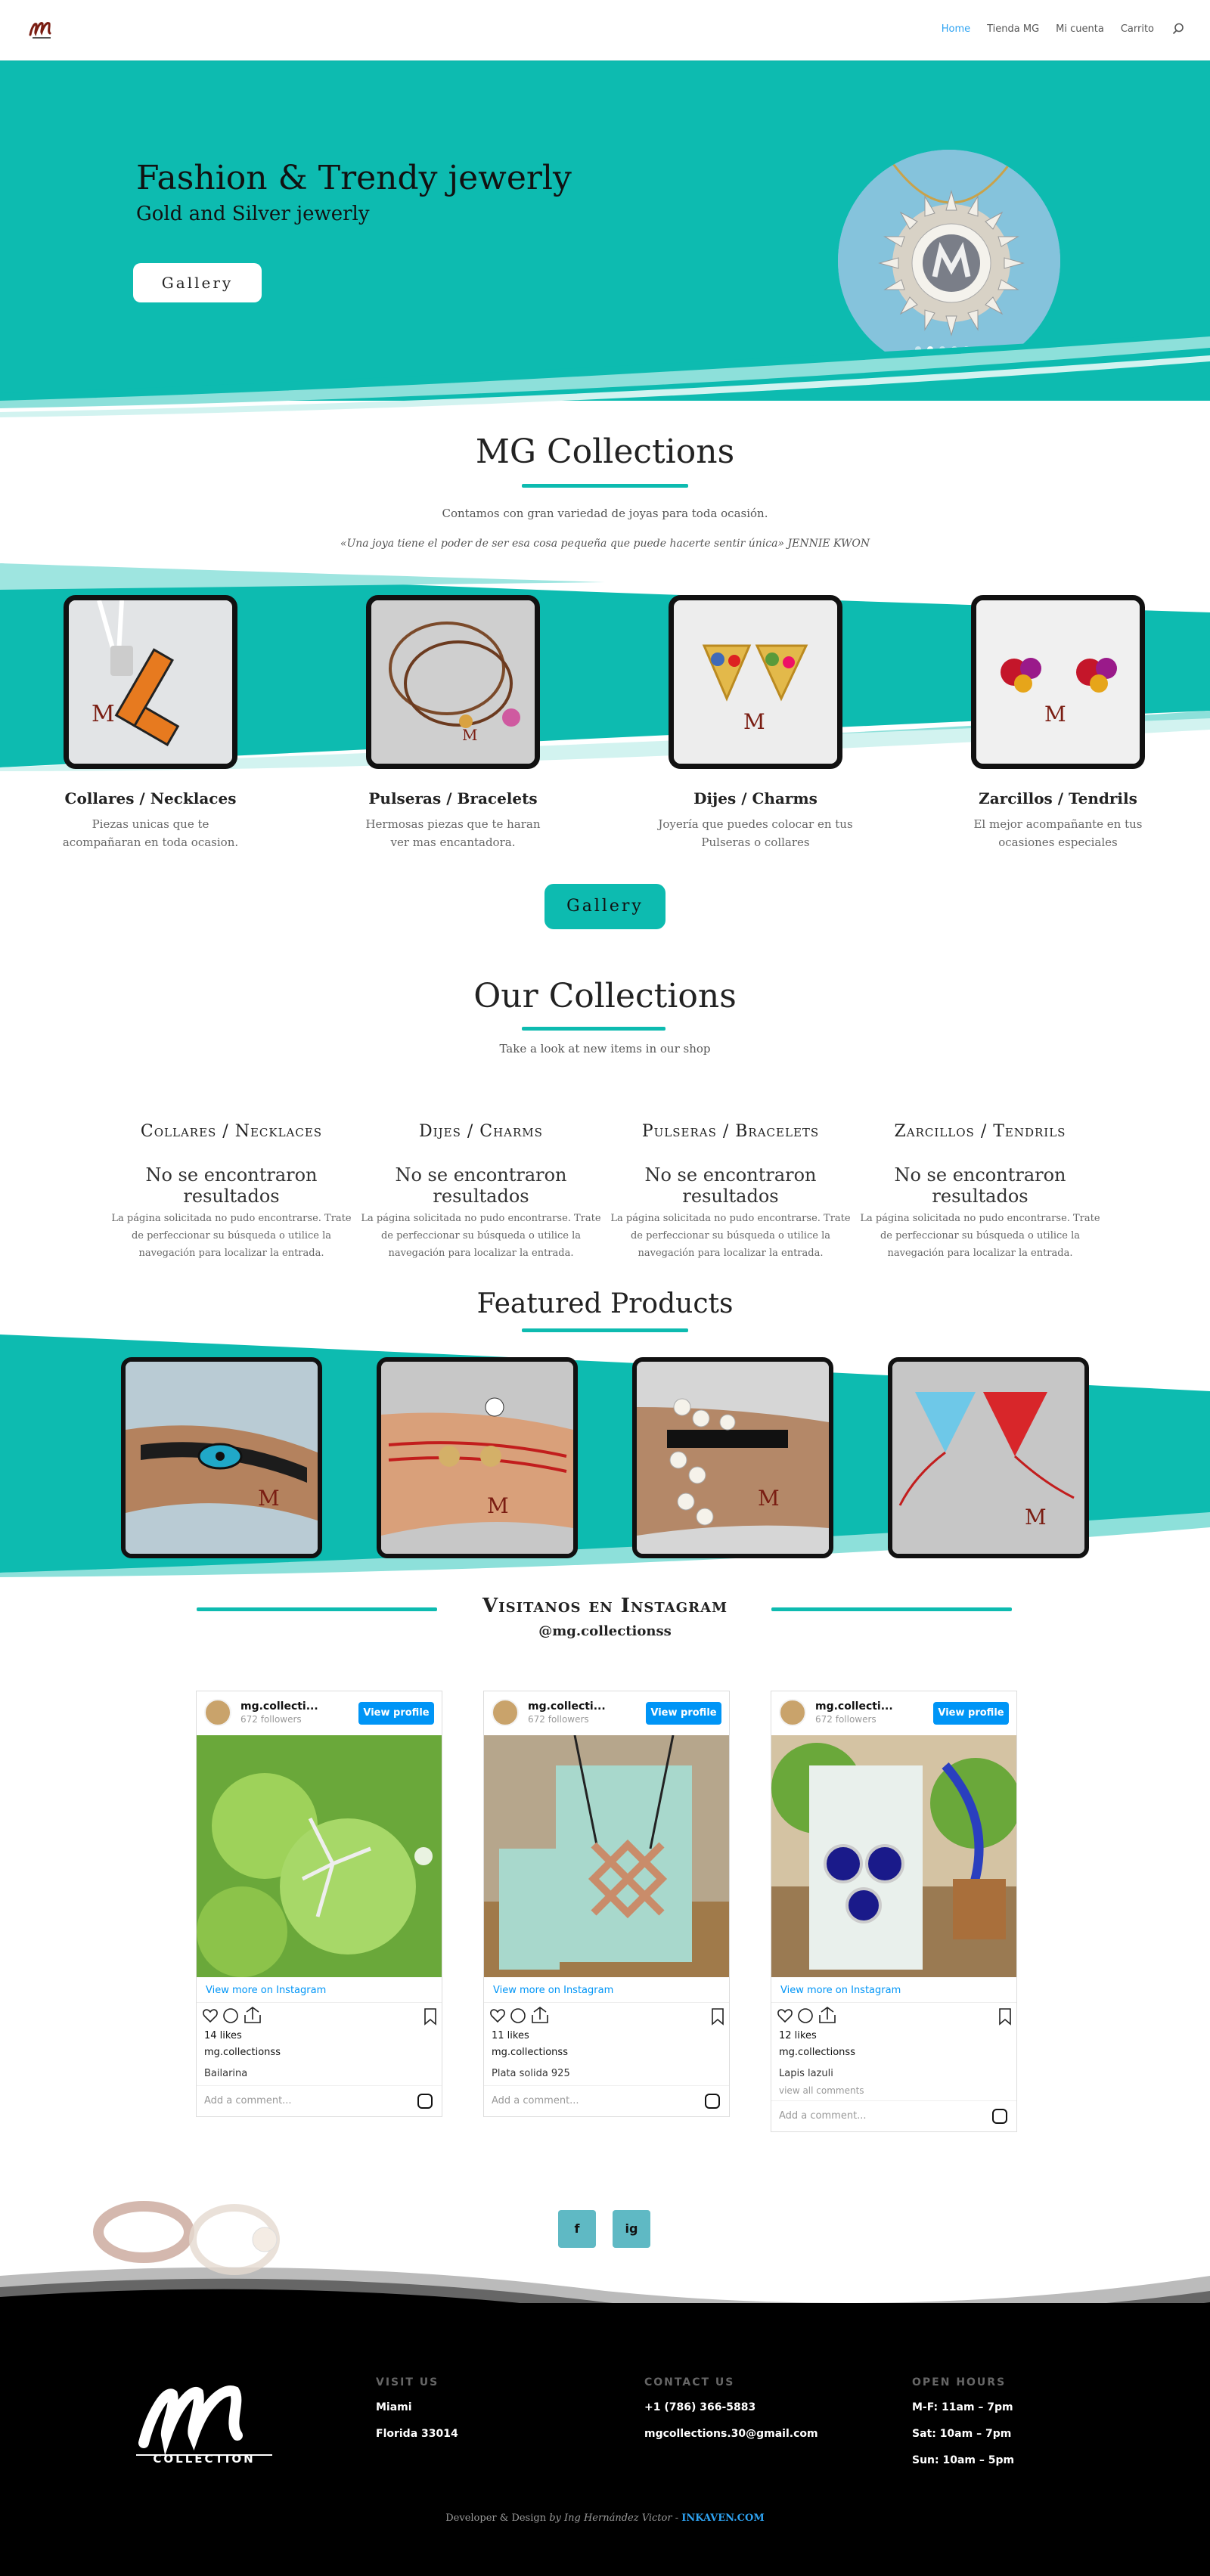 The height and width of the screenshot is (2576, 1210). Describe the element at coordinates (605, 30) in the screenshot. I see `site-header: Home Tienda MG Mi cuenta Carrito` at that location.